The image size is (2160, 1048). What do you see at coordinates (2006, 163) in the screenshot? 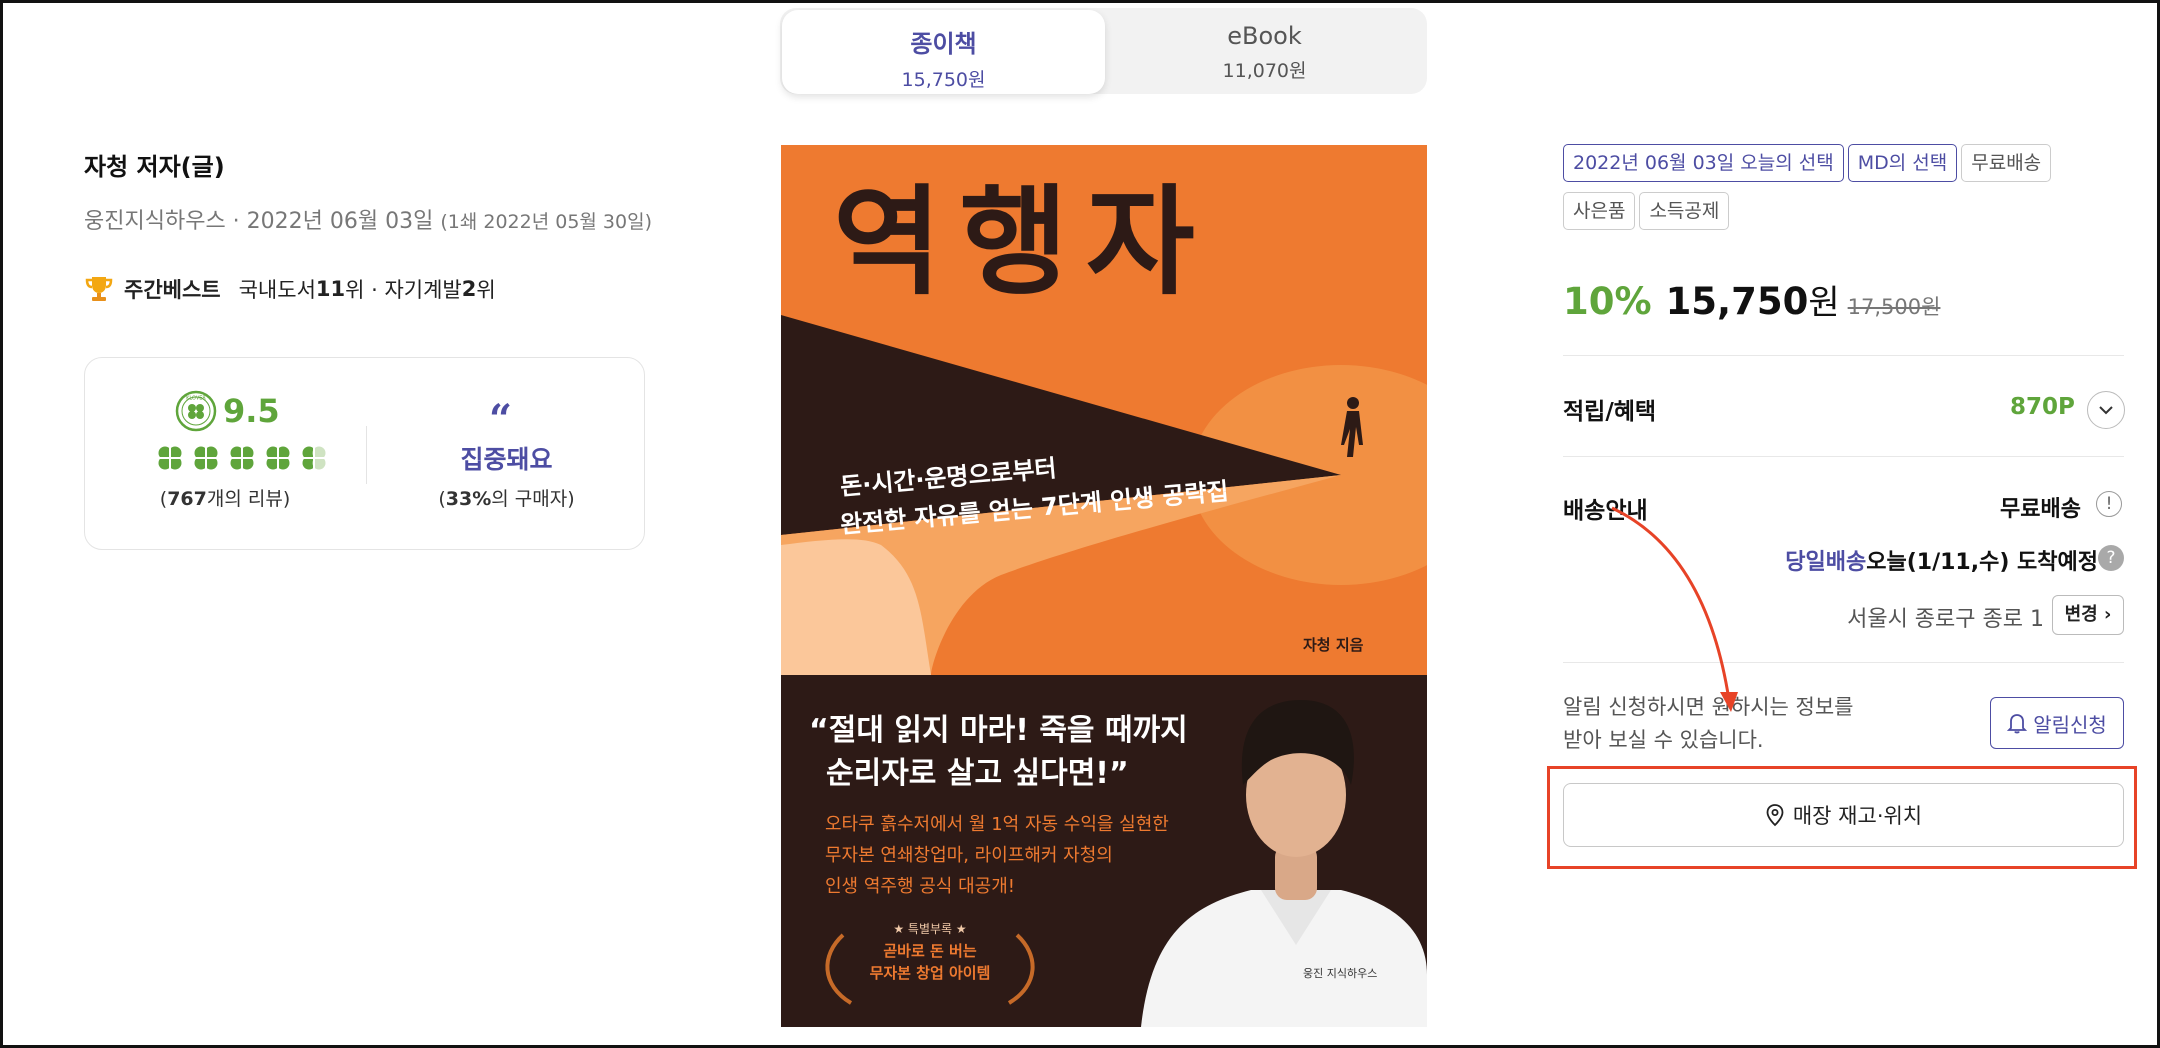
I see `badge-free-shipping: 무료배송` at bounding box center [2006, 163].